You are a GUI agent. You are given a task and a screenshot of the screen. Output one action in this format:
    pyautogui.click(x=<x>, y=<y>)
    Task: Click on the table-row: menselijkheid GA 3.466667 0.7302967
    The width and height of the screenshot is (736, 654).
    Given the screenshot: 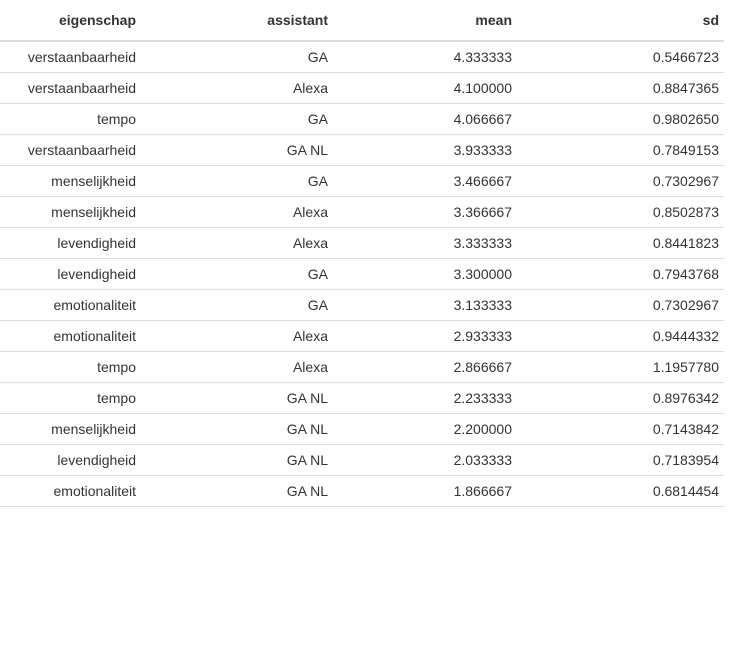 What is the action you would take?
    pyautogui.click(x=362, y=181)
    